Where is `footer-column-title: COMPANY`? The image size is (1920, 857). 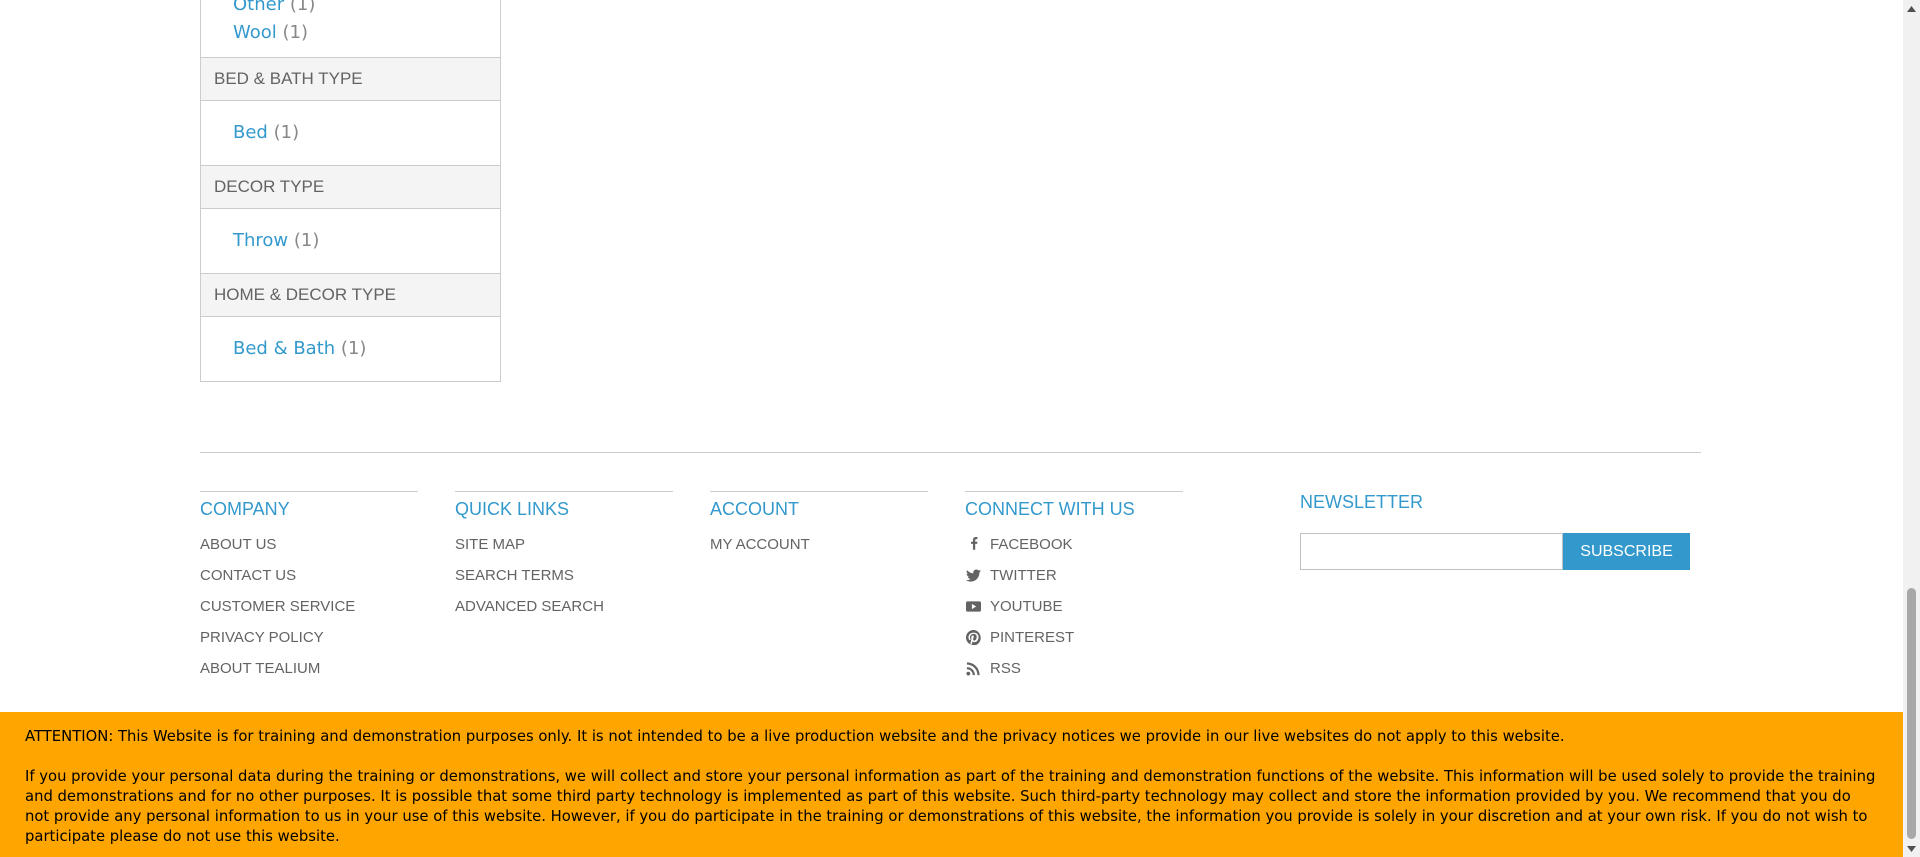
footer-column-title: COMPANY is located at coordinates (245, 509).